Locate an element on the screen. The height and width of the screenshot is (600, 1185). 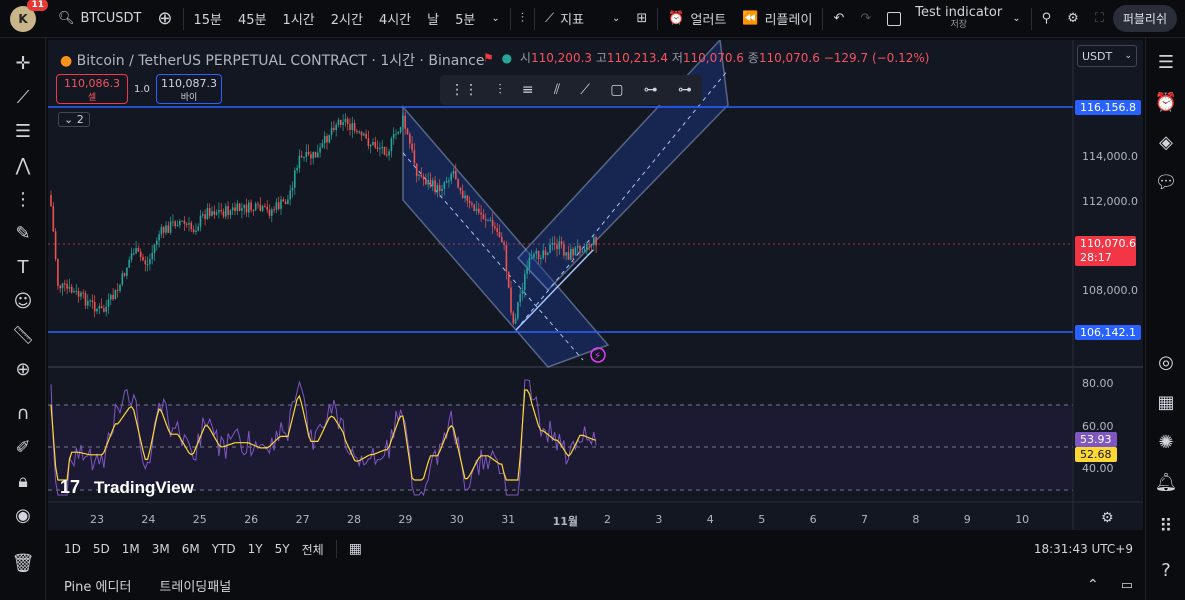
brush-icon: ✎ is located at coordinates (23, 233).